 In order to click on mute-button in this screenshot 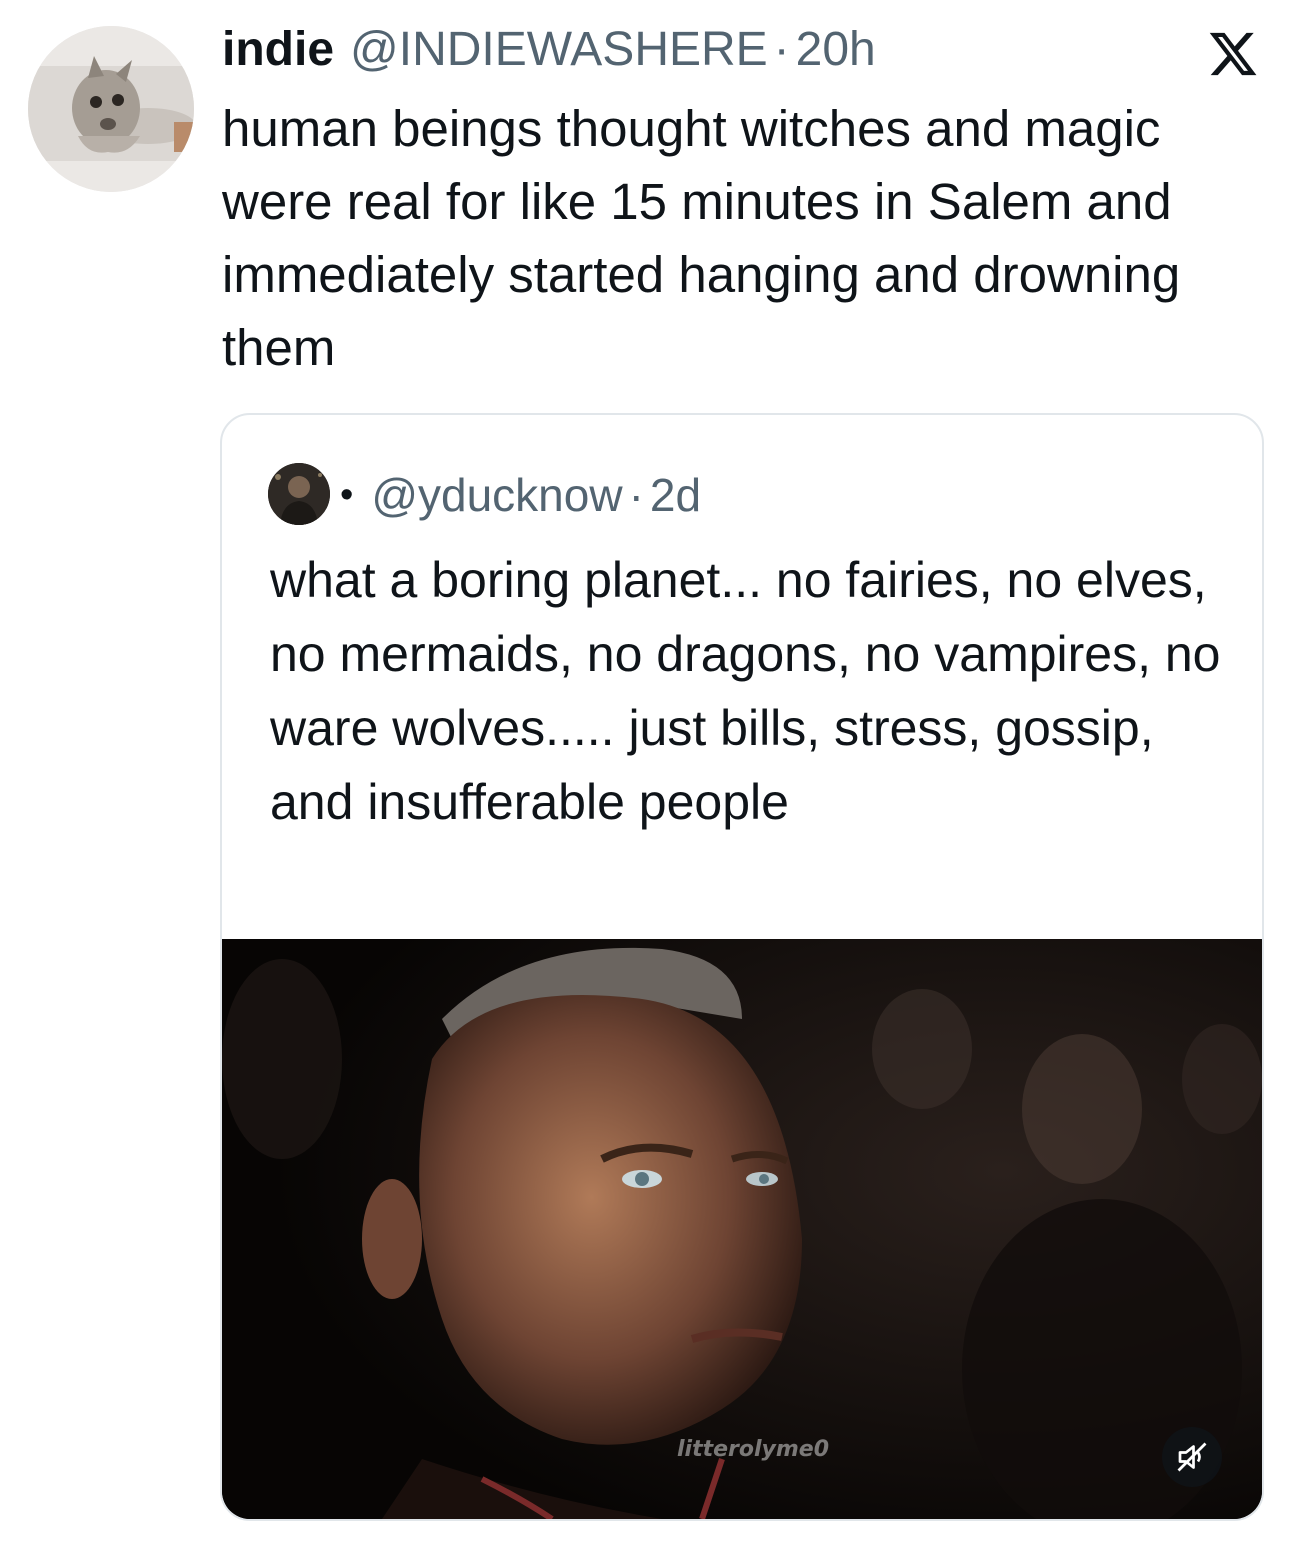, I will do `click(1192, 1457)`.